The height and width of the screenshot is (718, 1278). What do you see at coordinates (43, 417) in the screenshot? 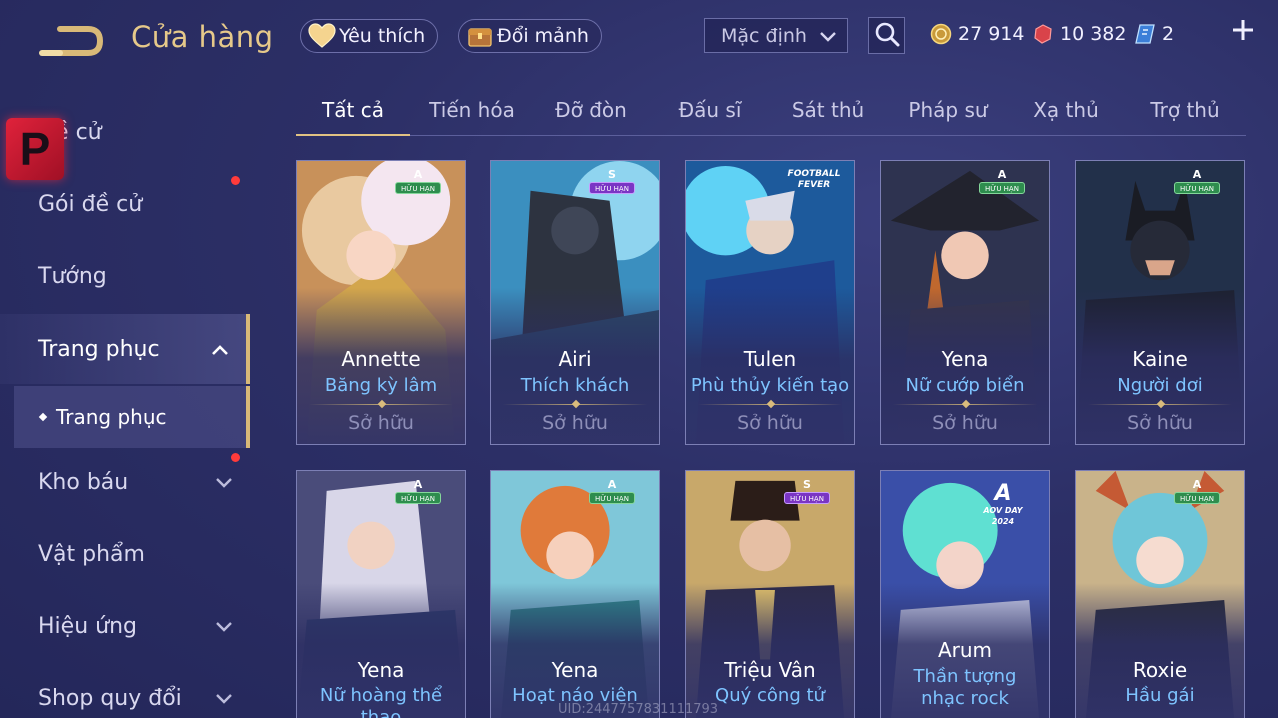
I see `bullet-diamond-icon` at bounding box center [43, 417].